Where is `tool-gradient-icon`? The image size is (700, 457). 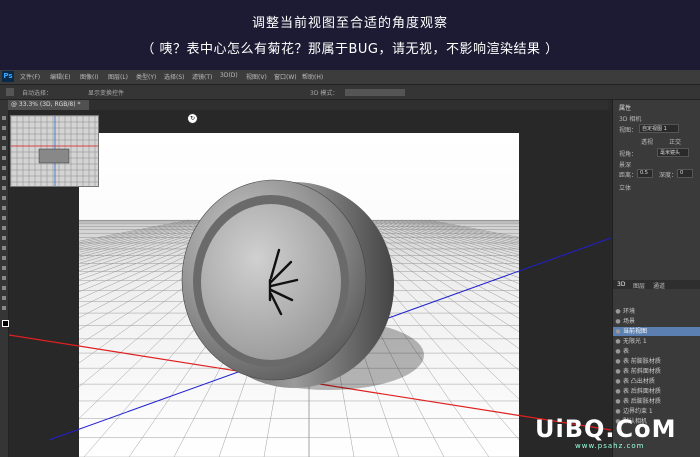
tool-gradient-icon is located at coordinates (4, 228).